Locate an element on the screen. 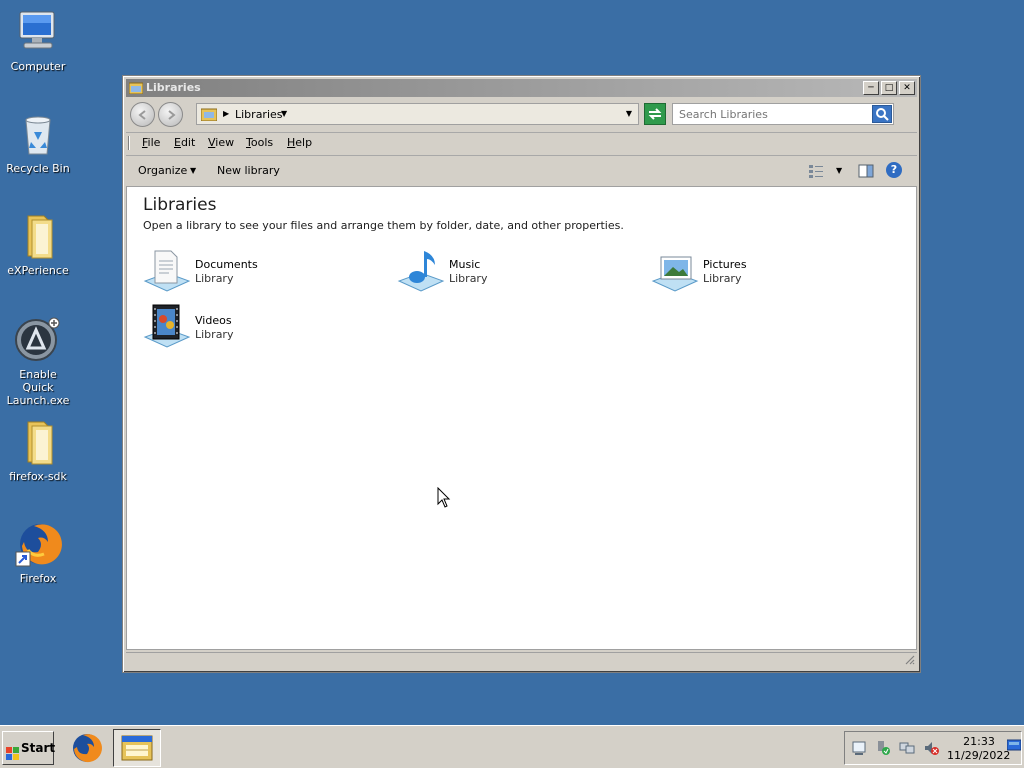 This screenshot has height=768, width=1024. start-button: Start is located at coordinates (29, 749).